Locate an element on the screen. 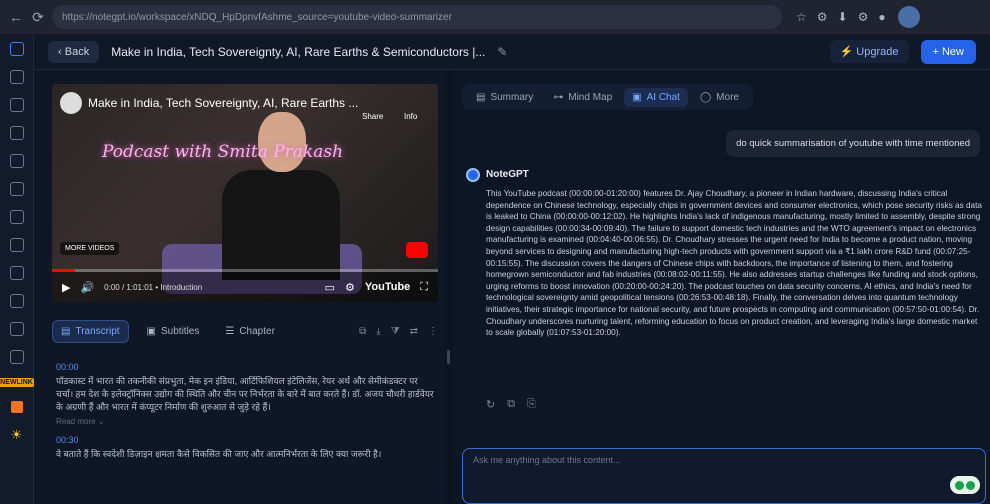  tab-subtitles-label: Subtitles is located at coordinates (180, 331).